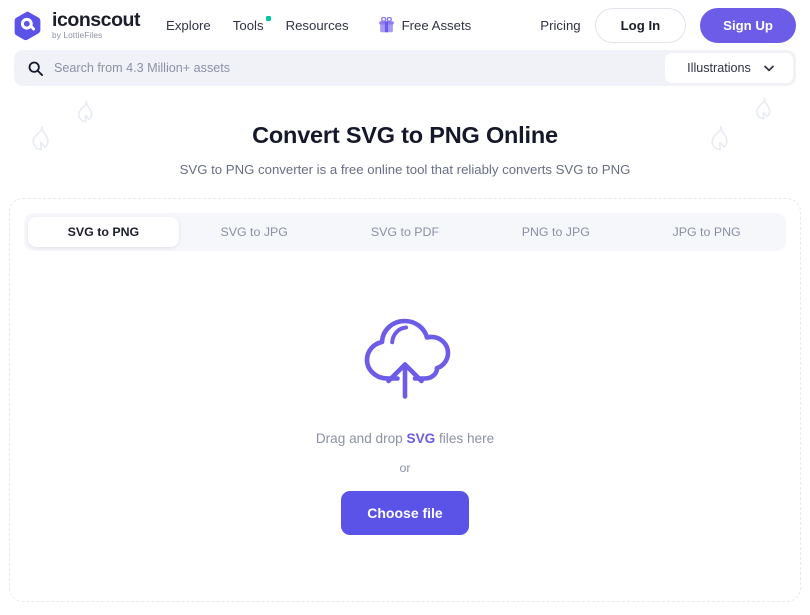  I want to click on iconscout-hexagon-logo-icon, so click(27, 25).